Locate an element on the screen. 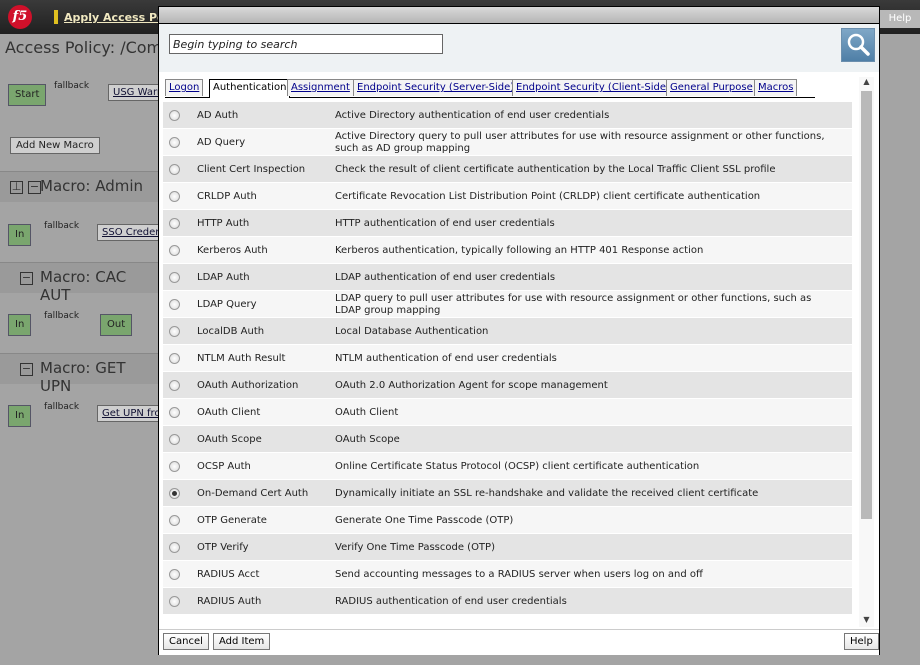 The width and height of the screenshot is (920, 665). item-name: RADIUS Acct is located at coordinates (228, 574).